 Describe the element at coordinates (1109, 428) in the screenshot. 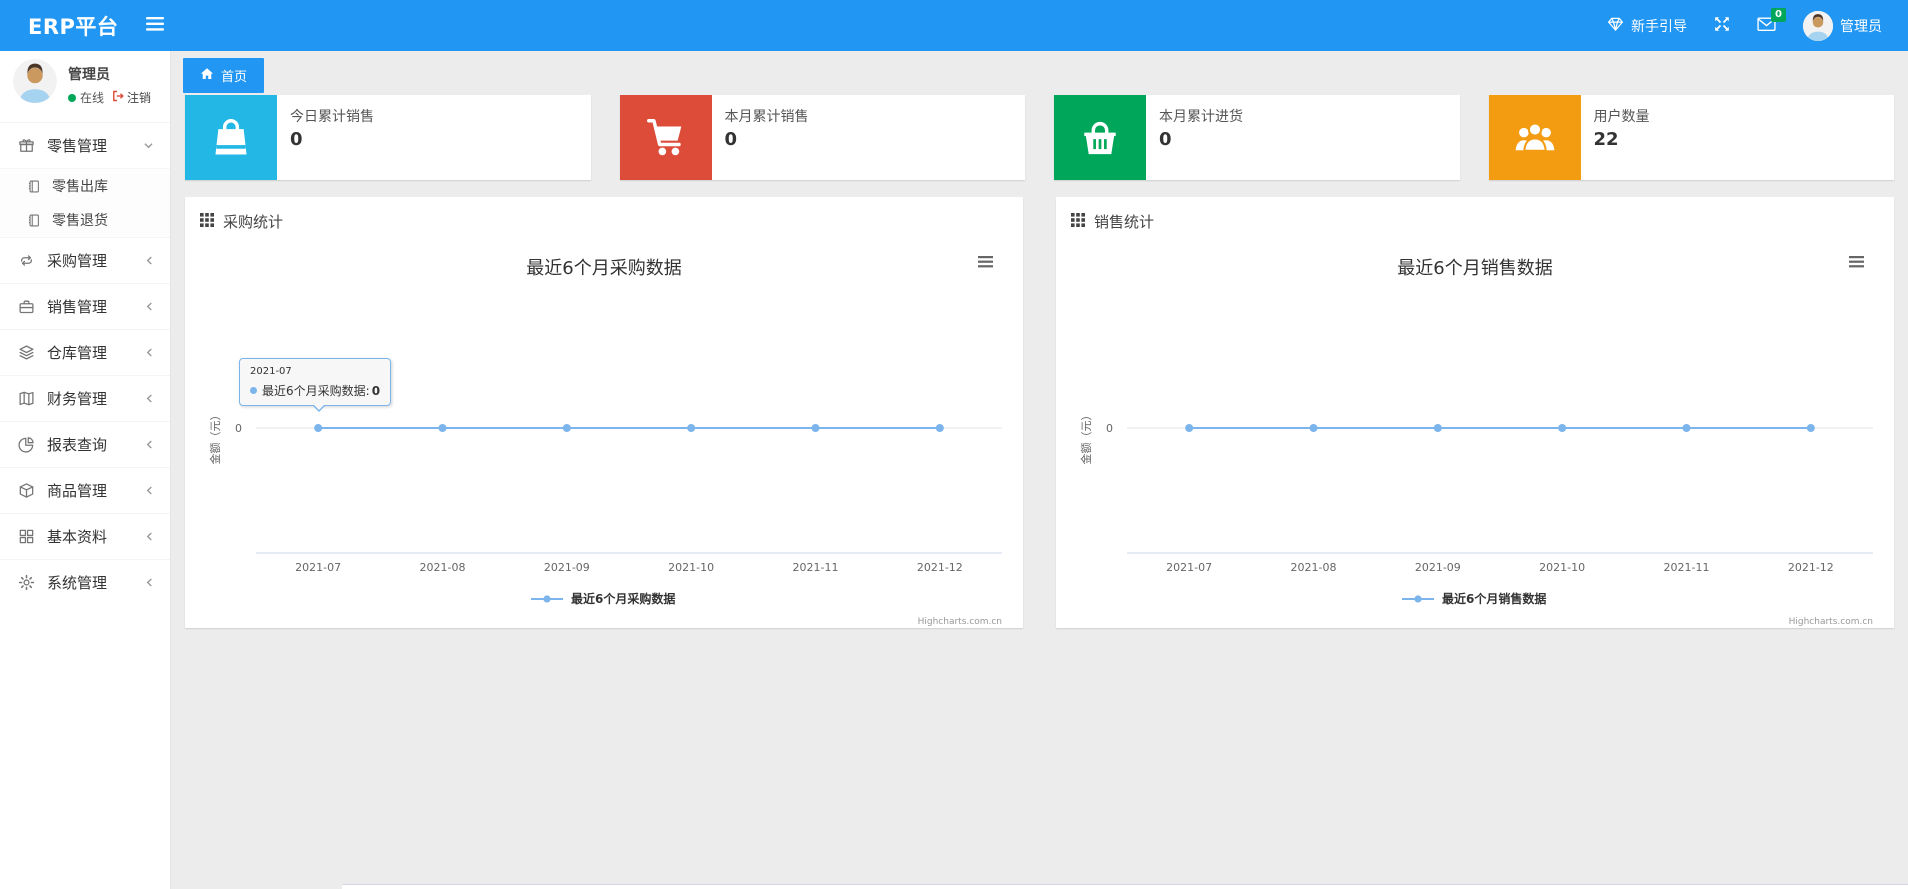

I see `y-tick-label: 0` at that location.